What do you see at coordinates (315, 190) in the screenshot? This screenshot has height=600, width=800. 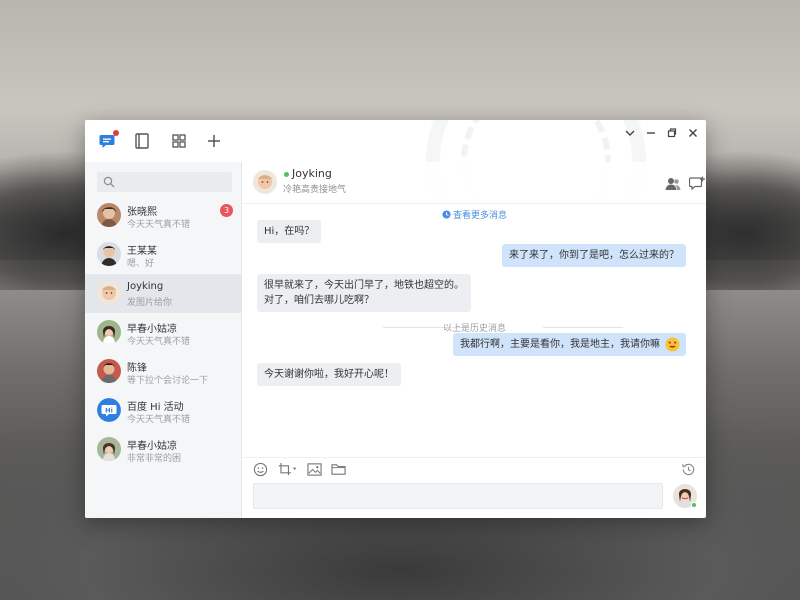 I see `chat-partner-signature: 冷艳高贵接地气` at bounding box center [315, 190].